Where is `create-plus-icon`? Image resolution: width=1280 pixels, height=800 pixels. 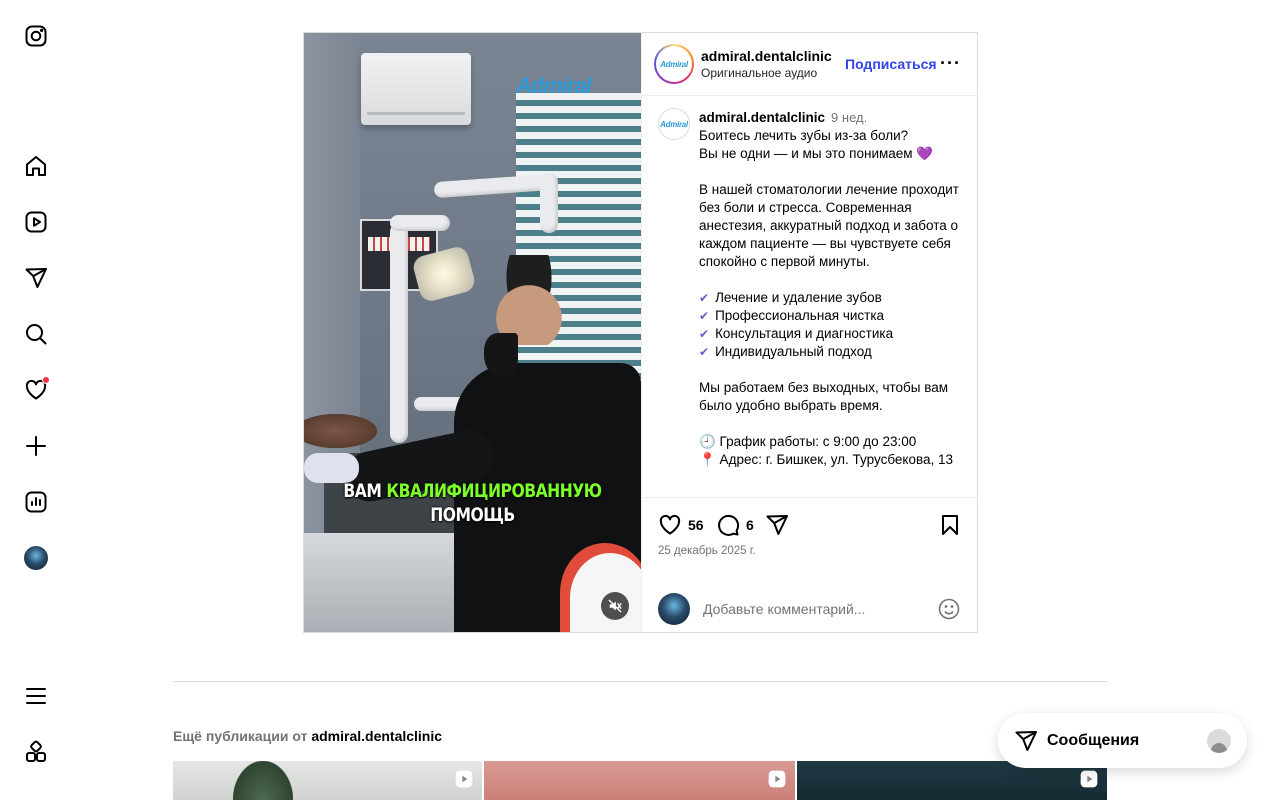
create-plus-icon is located at coordinates (36, 446).